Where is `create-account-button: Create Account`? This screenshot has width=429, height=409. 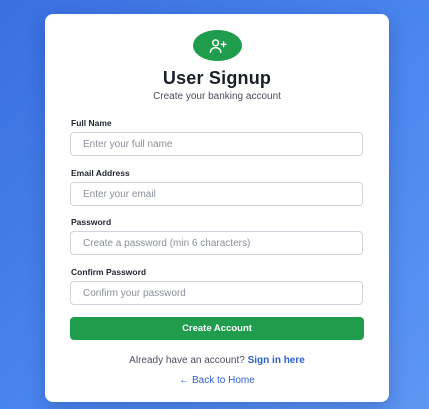
create-account-button: Create Account is located at coordinates (217, 328).